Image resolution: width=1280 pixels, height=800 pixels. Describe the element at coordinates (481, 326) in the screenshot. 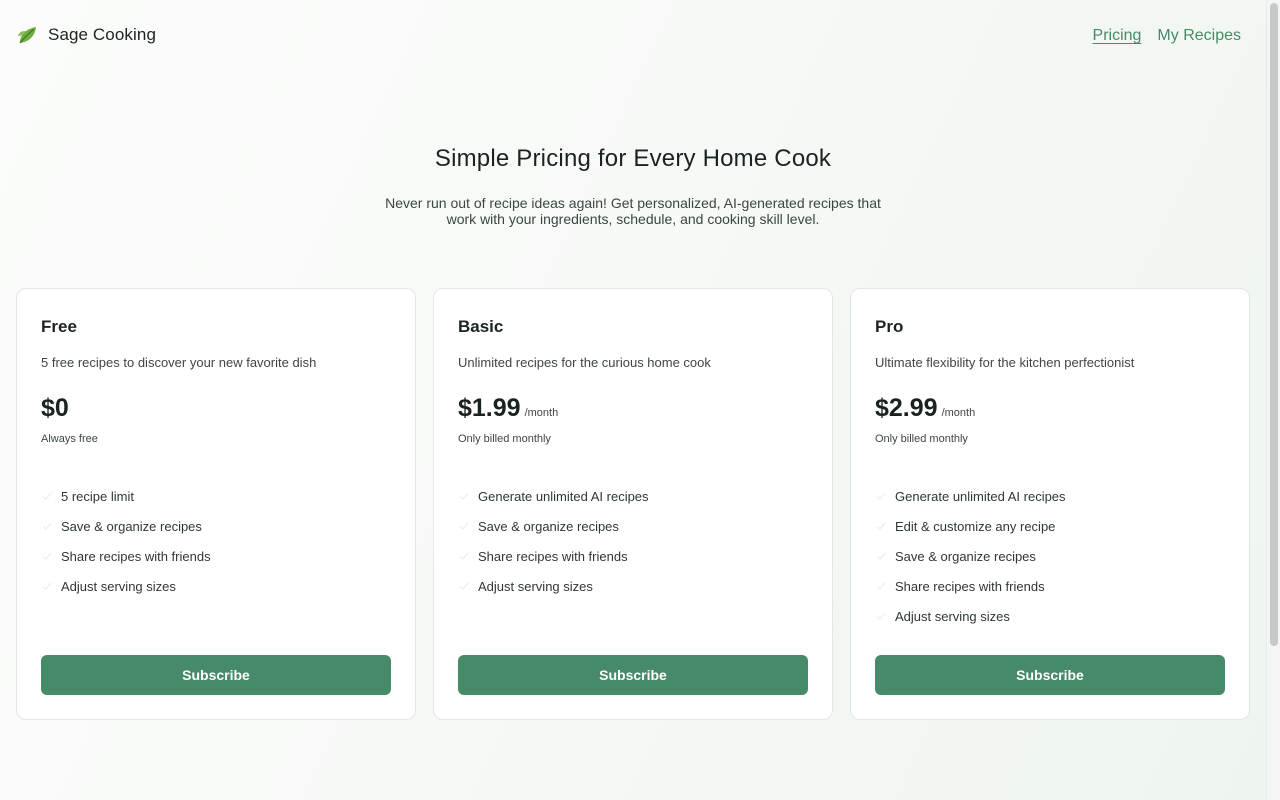

I see `plan-name: Basic` at that location.